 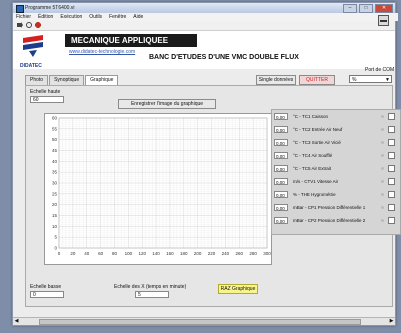 What do you see at coordinates (29, 25) in the screenshot?
I see `run-continuous-icon` at bounding box center [29, 25].